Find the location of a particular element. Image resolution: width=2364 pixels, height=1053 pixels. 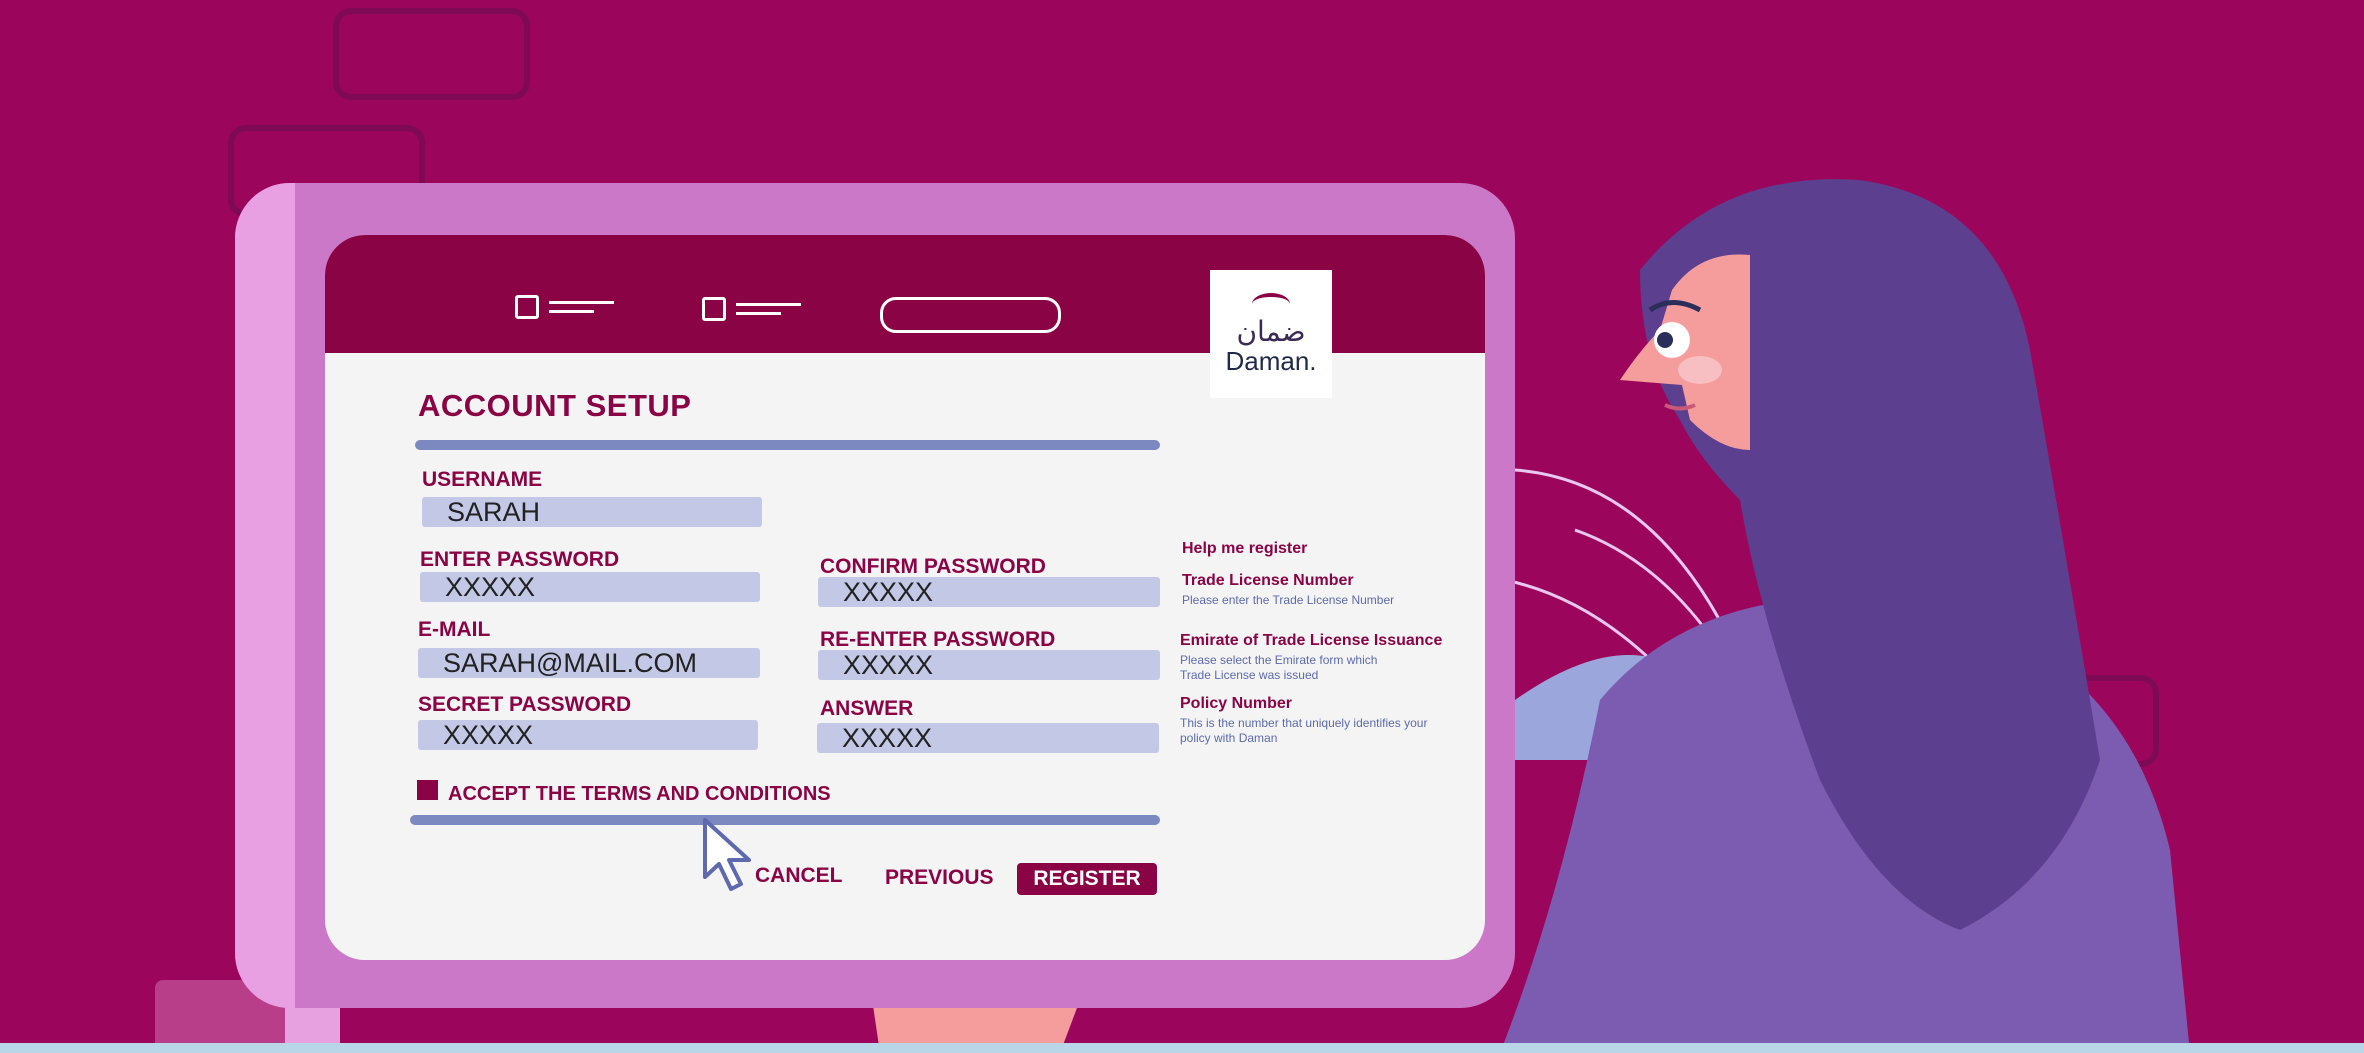

reenter-password-label: RE-ENTER PASSWORD is located at coordinates (938, 639).